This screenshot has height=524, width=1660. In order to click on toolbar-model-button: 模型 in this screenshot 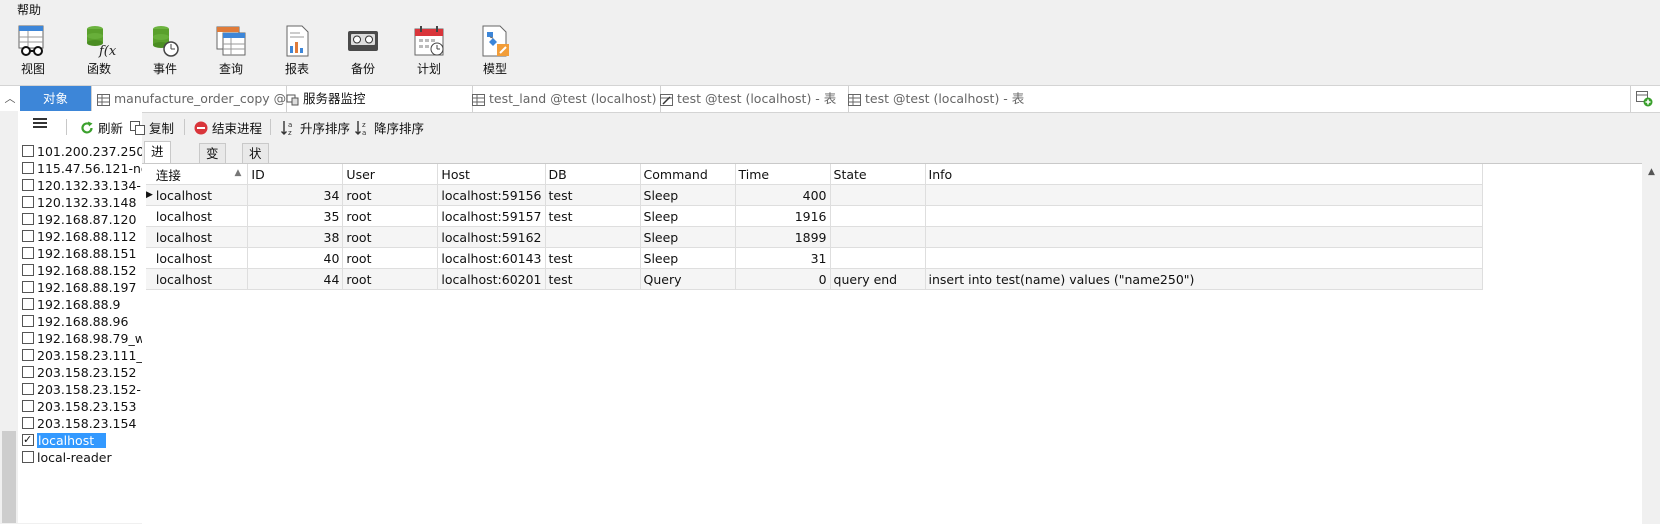, I will do `click(495, 53)`.